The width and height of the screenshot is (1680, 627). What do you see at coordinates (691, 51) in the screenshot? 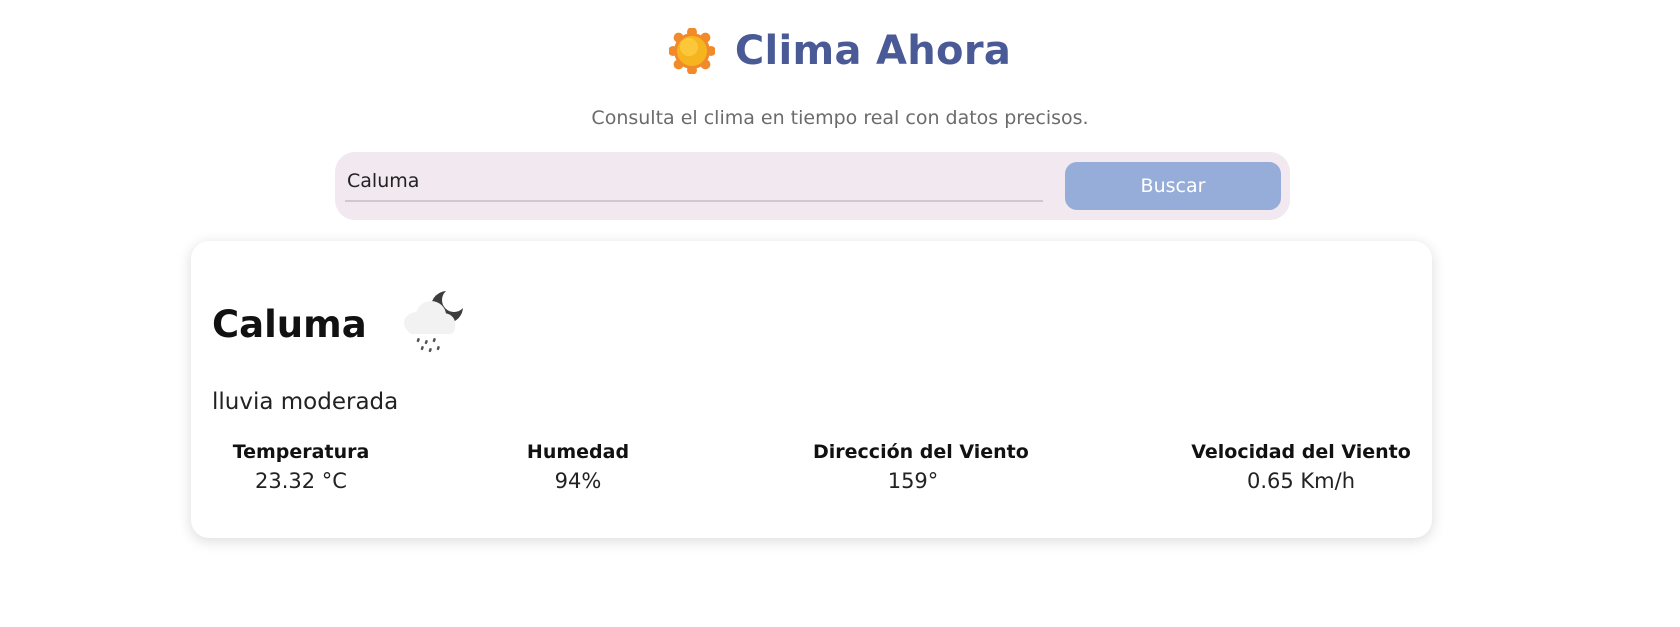
I see `sun-icon` at bounding box center [691, 51].